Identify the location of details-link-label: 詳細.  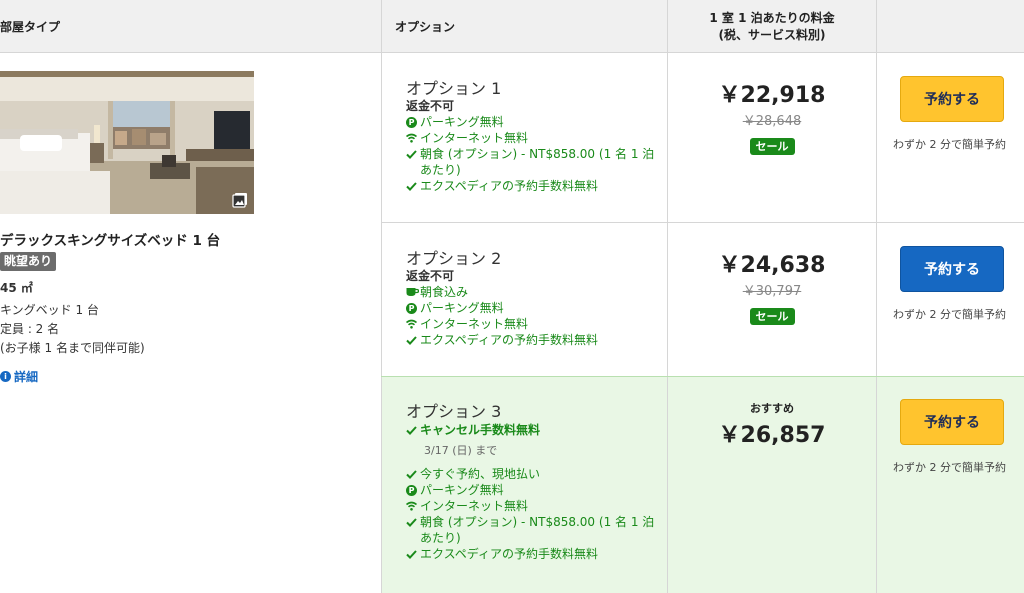
(26, 377).